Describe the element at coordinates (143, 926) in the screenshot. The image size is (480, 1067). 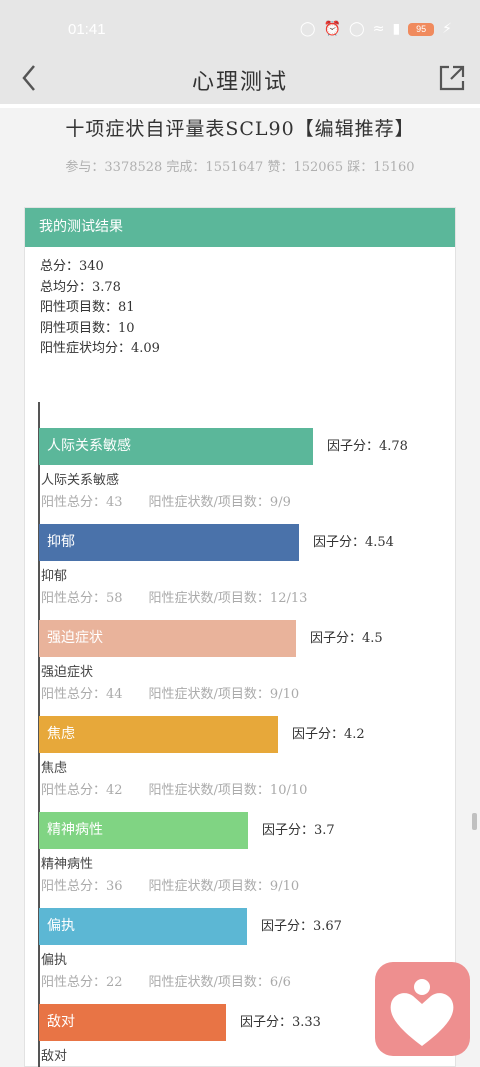
I see `factor-bar: 偏执` at that location.